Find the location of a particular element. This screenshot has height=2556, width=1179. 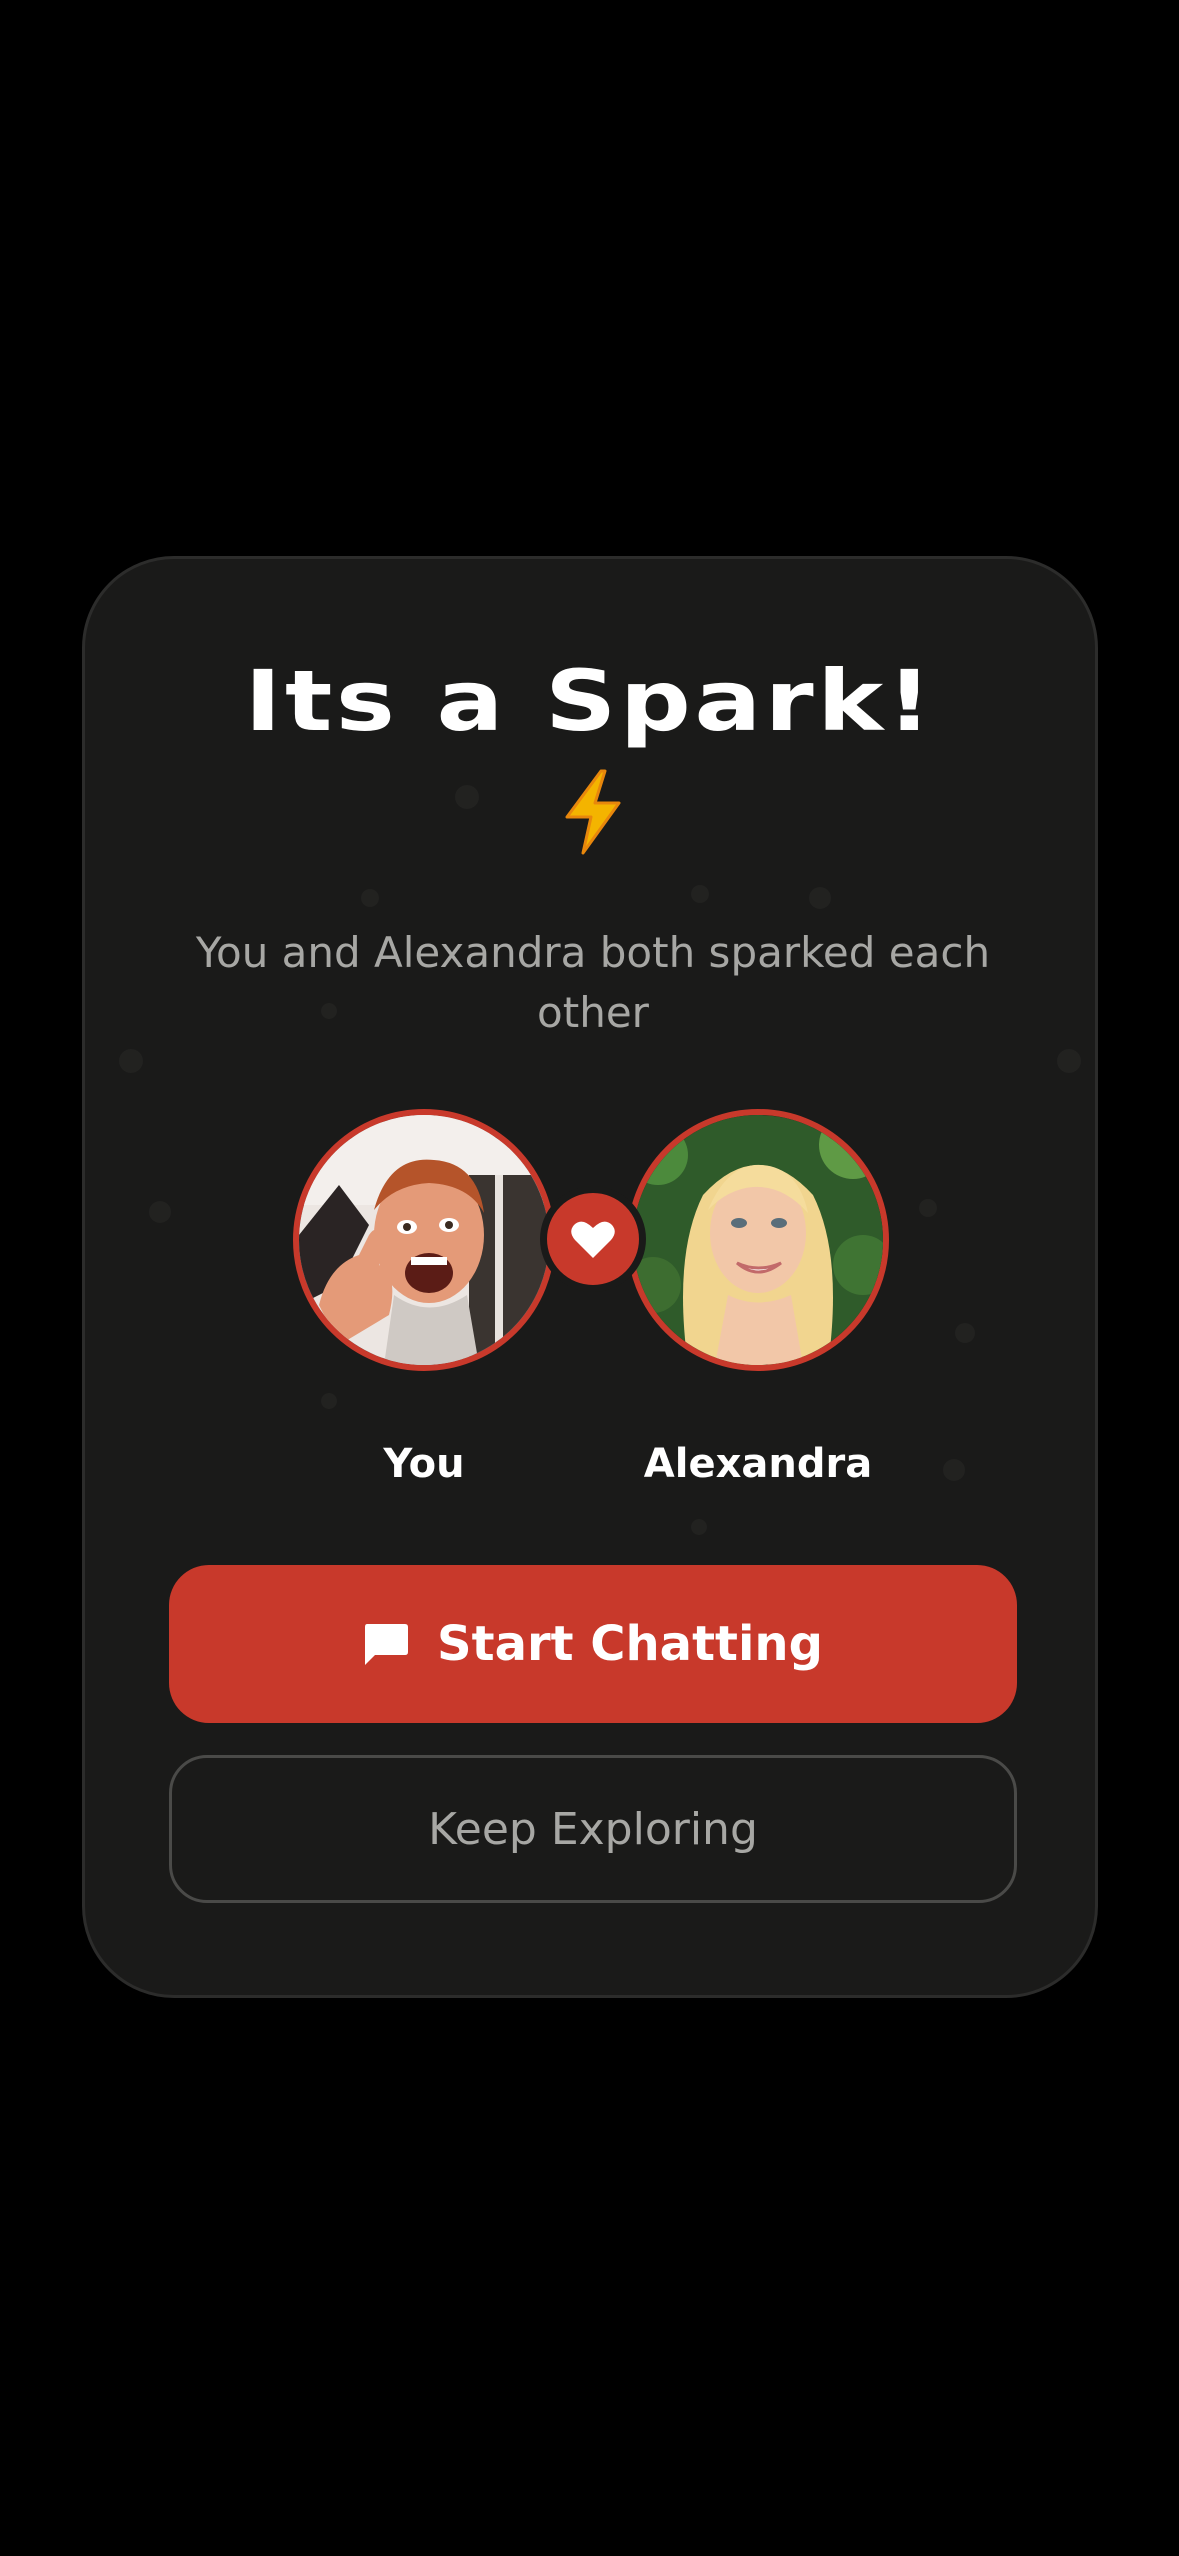

heart-badge is located at coordinates (593, 1239).